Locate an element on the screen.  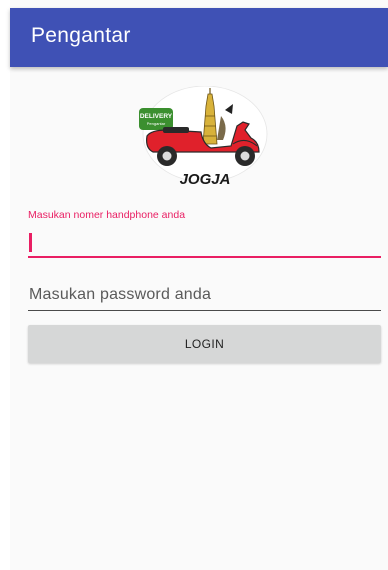
svg-text: Pengantar is located at coordinates (156, 123).